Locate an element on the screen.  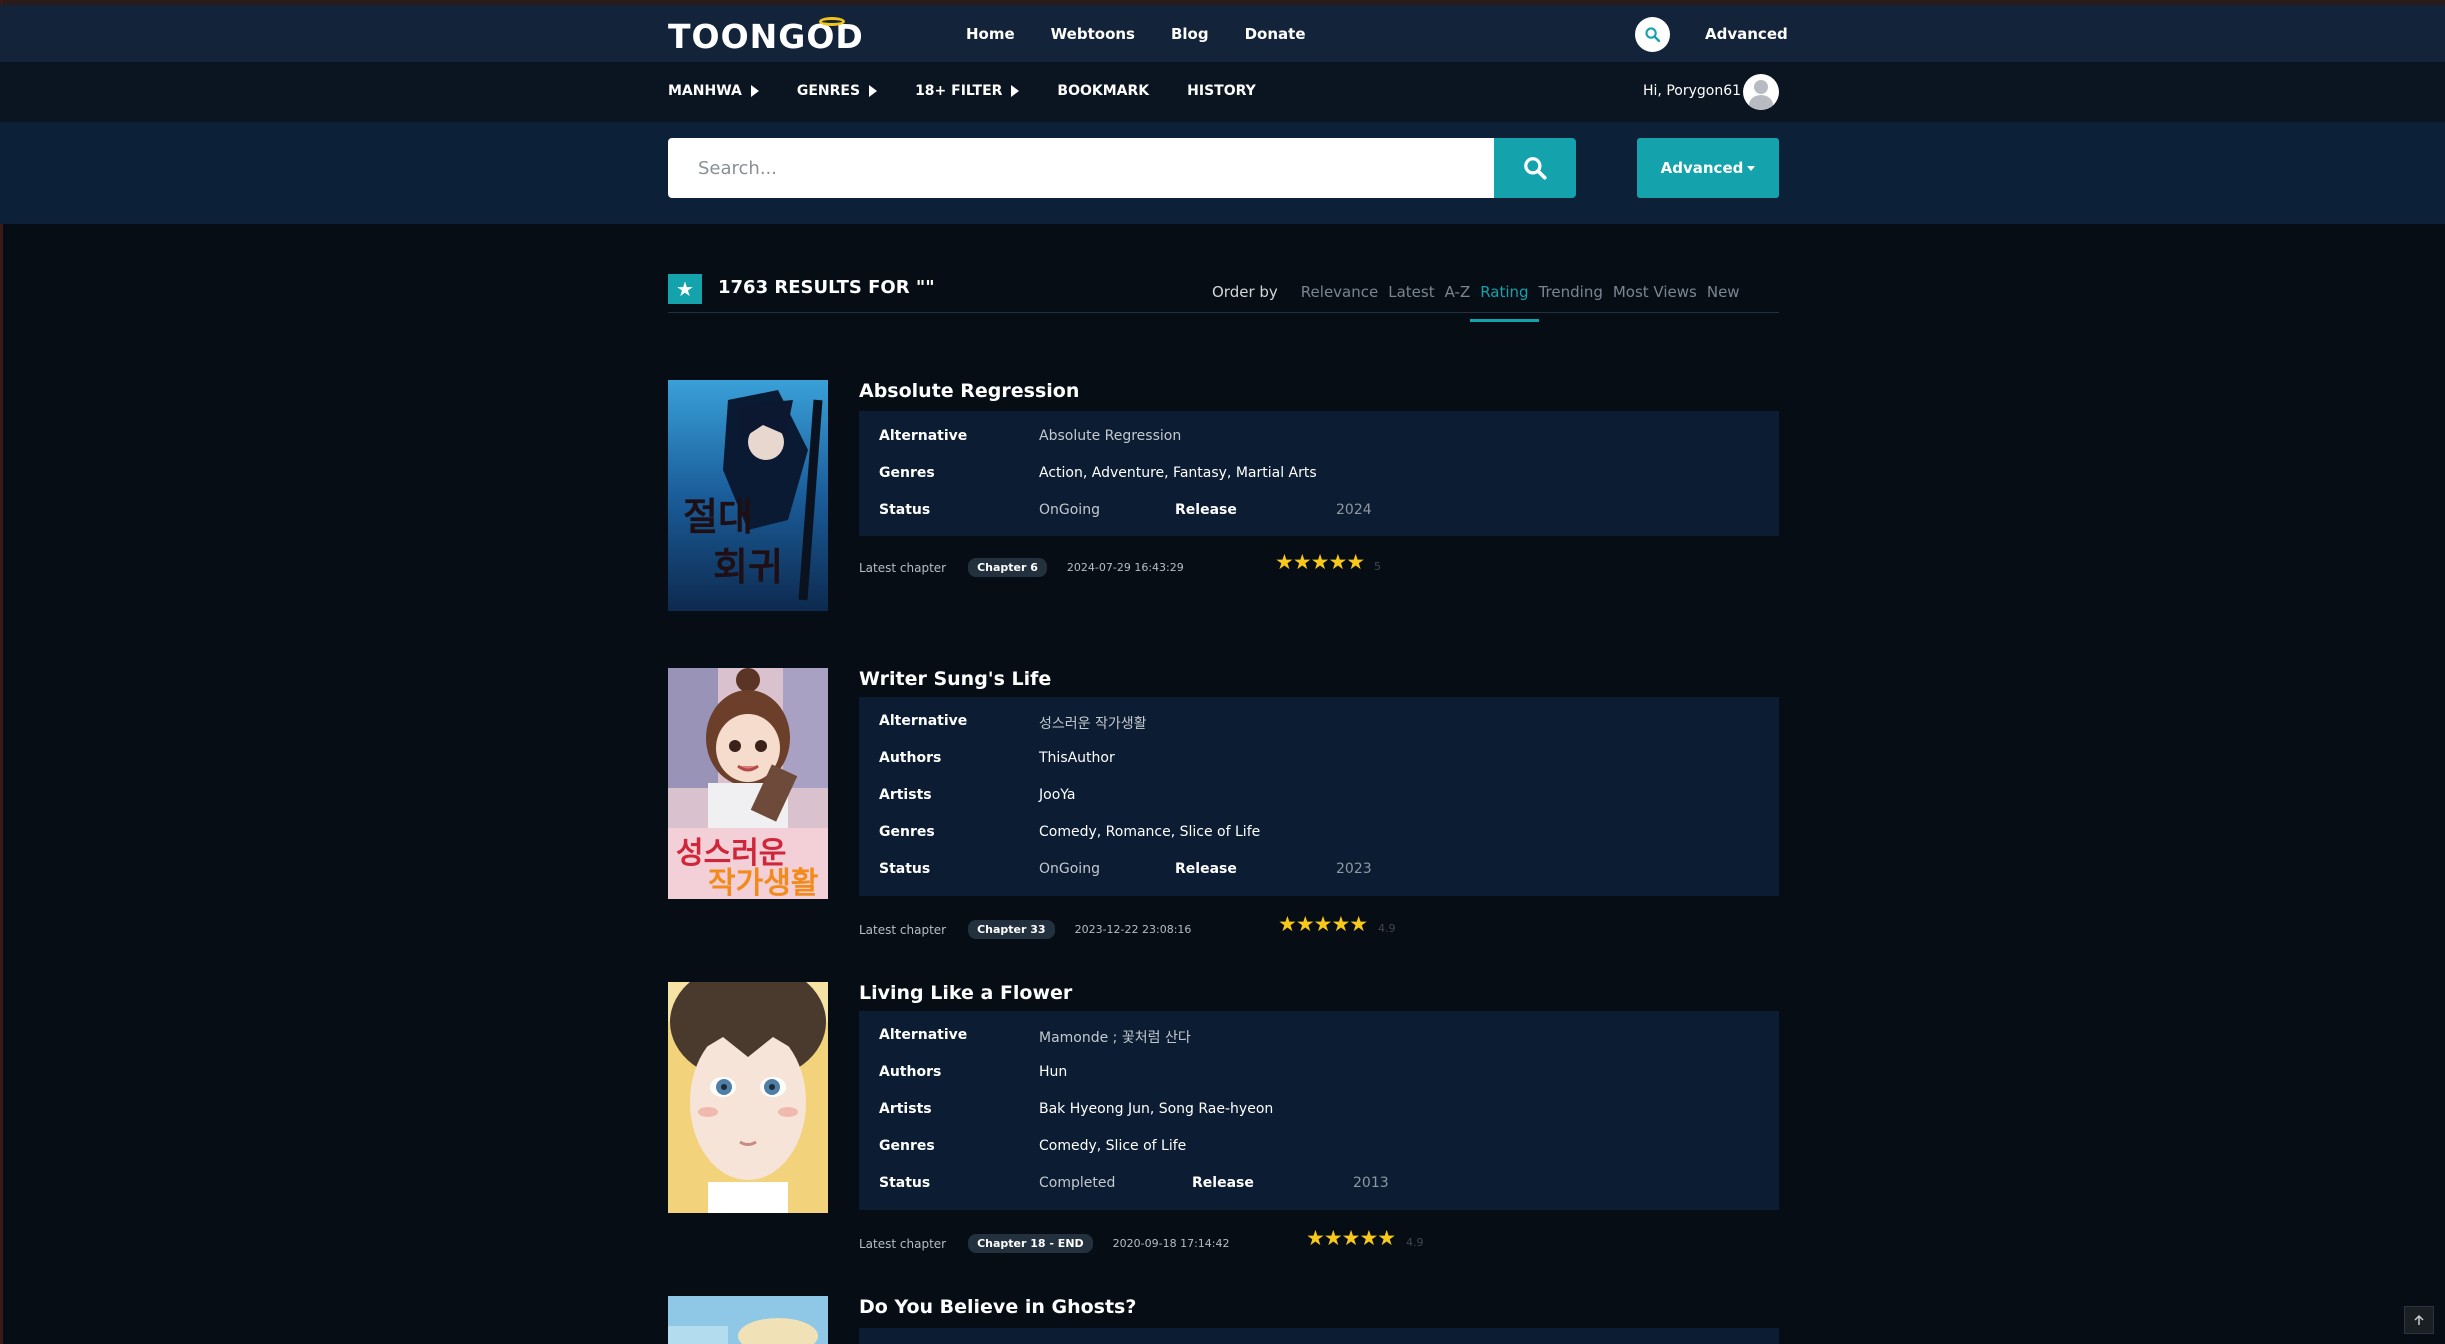
nav-link-webtoons: Webtoons is located at coordinates (1093, 34).